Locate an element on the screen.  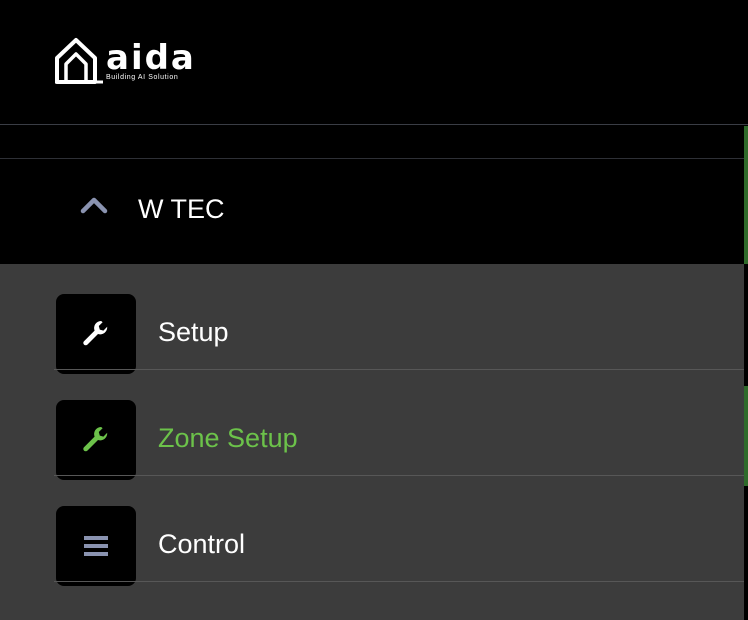
site-name: W TEC is located at coordinates (181, 209).